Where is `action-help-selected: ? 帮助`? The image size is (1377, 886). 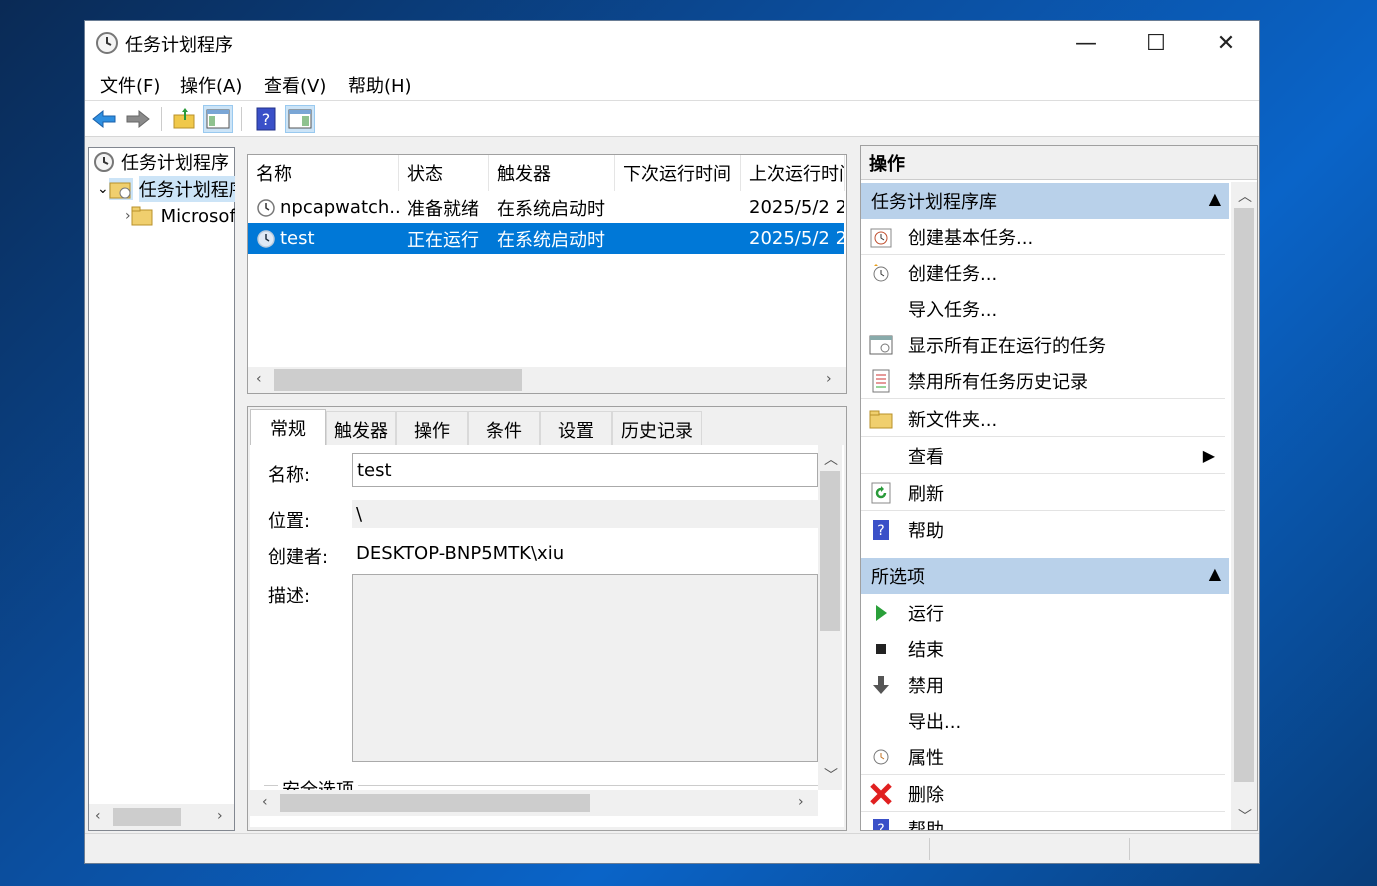
action-help-selected: ? 帮助 is located at coordinates (1043, 821).